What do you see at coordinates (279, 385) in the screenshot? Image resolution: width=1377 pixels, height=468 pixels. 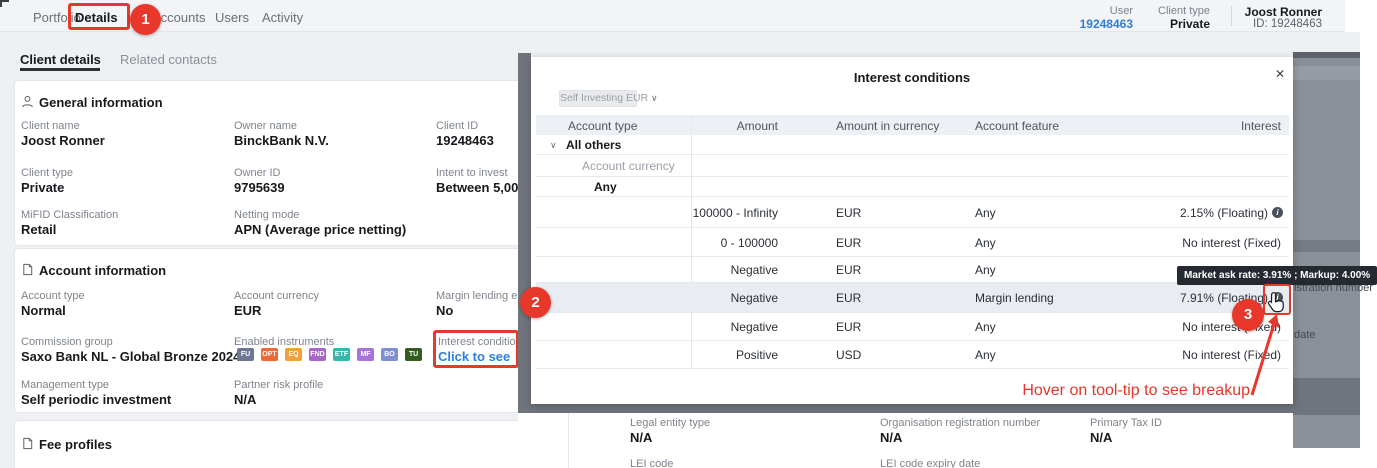 I see `field-label: Partner risk profile` at bounding box center [279, 385].